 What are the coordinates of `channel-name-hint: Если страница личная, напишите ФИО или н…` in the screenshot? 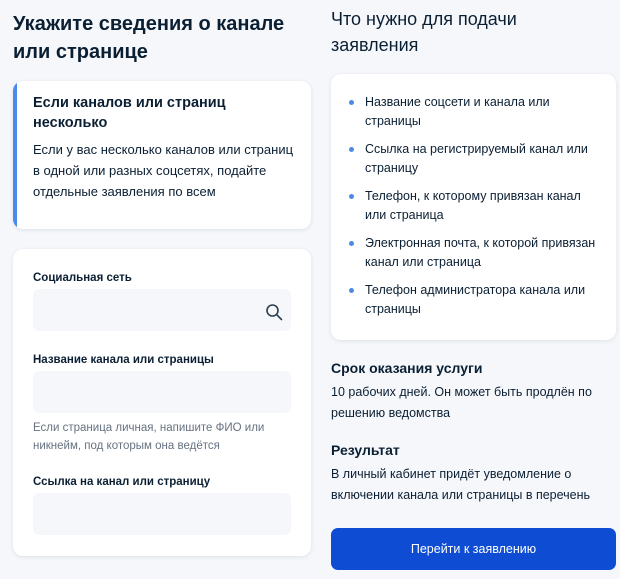 It's located at (149, 437).